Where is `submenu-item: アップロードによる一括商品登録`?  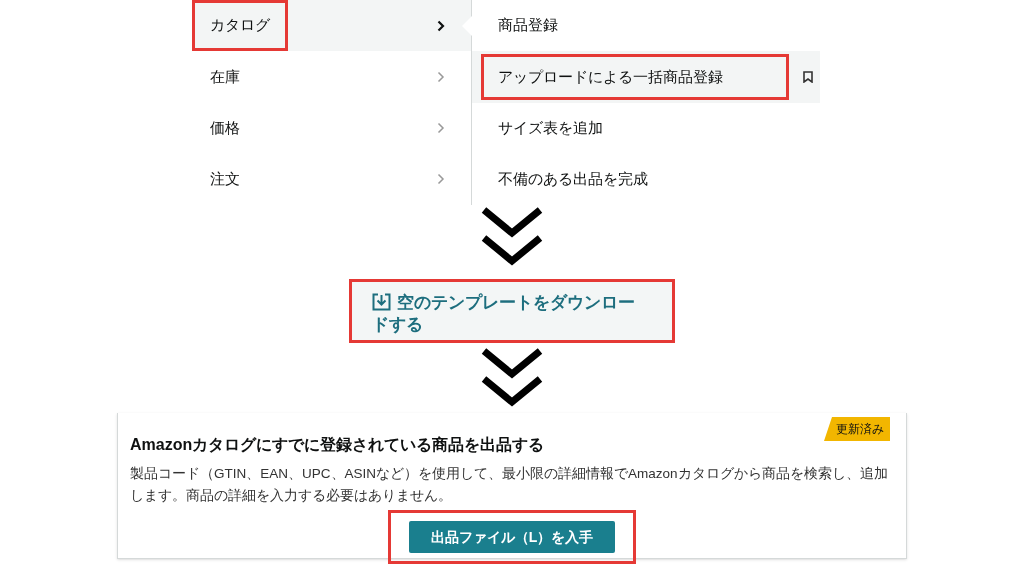 submenu-item: アップロードによる一括商品登録 is located at coordinates (646, 77).